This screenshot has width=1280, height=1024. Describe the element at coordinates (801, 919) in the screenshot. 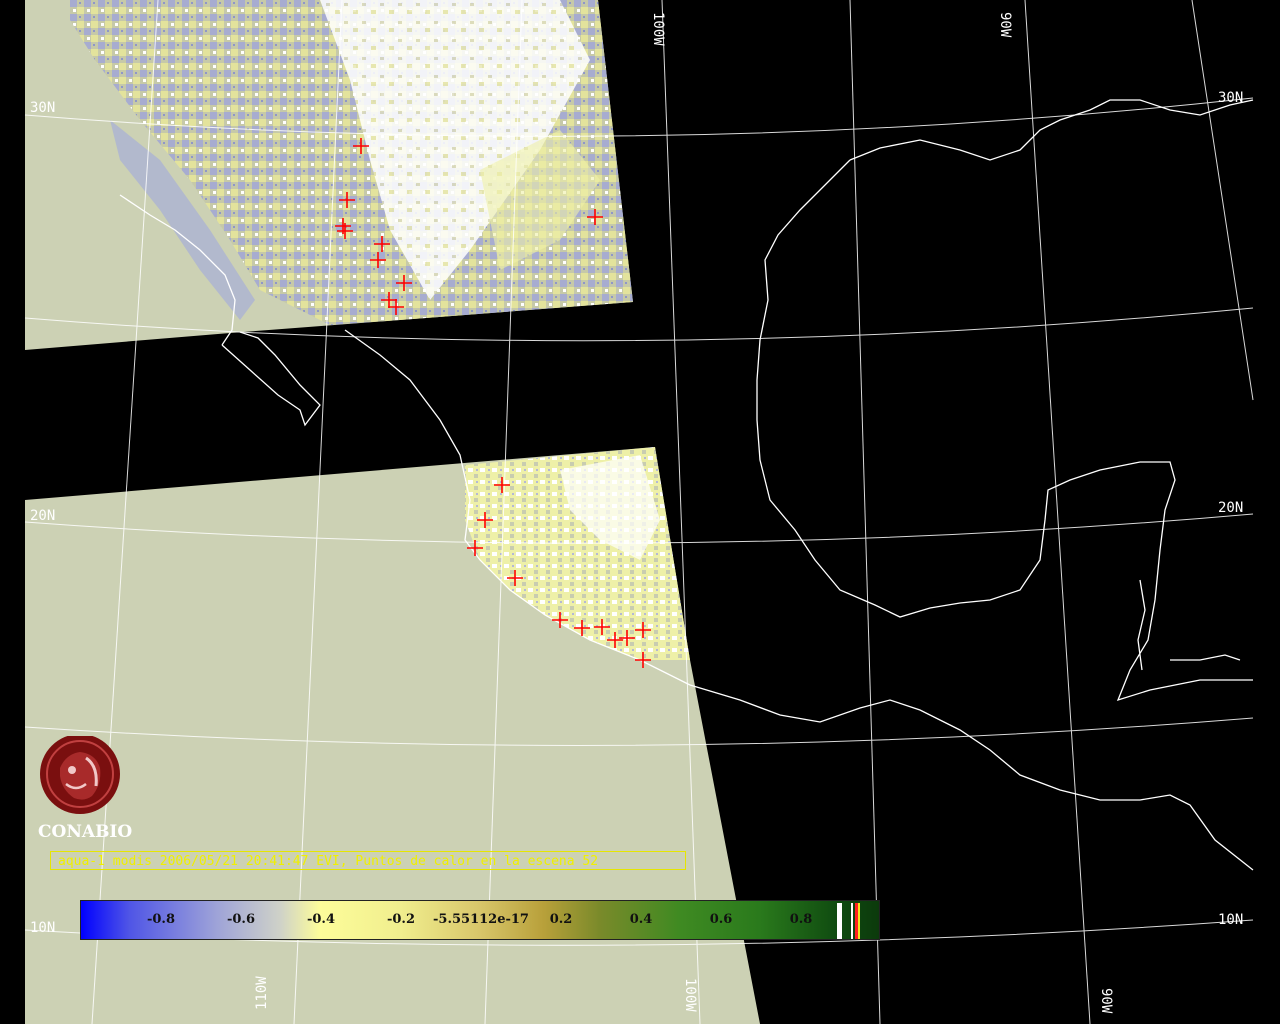

I see `colorbar-tick-label: 0.8` at that location.